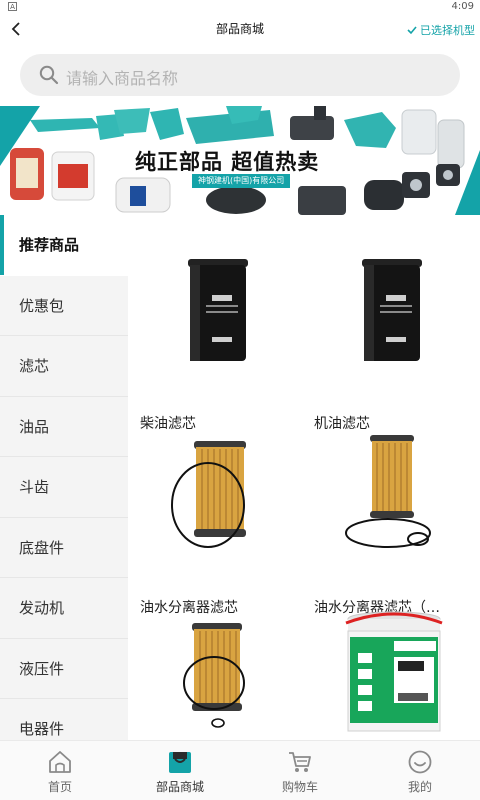  What do you see at coordinates (64, 487) in the screenshot?
I see `category-item-bucket-teeth: 斗齿` at bounding box center [64, 487].